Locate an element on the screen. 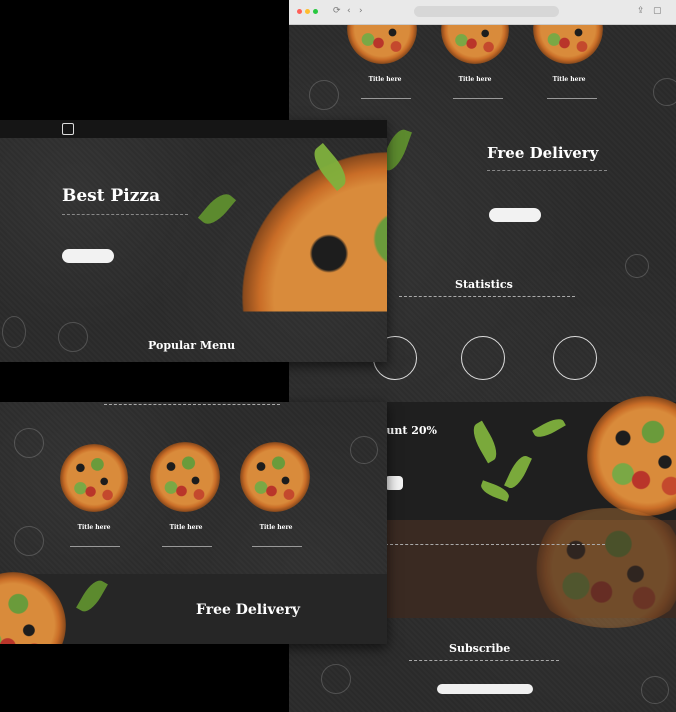 The image size is (676, 712). logo-icon is located at coordinates (68, 129).